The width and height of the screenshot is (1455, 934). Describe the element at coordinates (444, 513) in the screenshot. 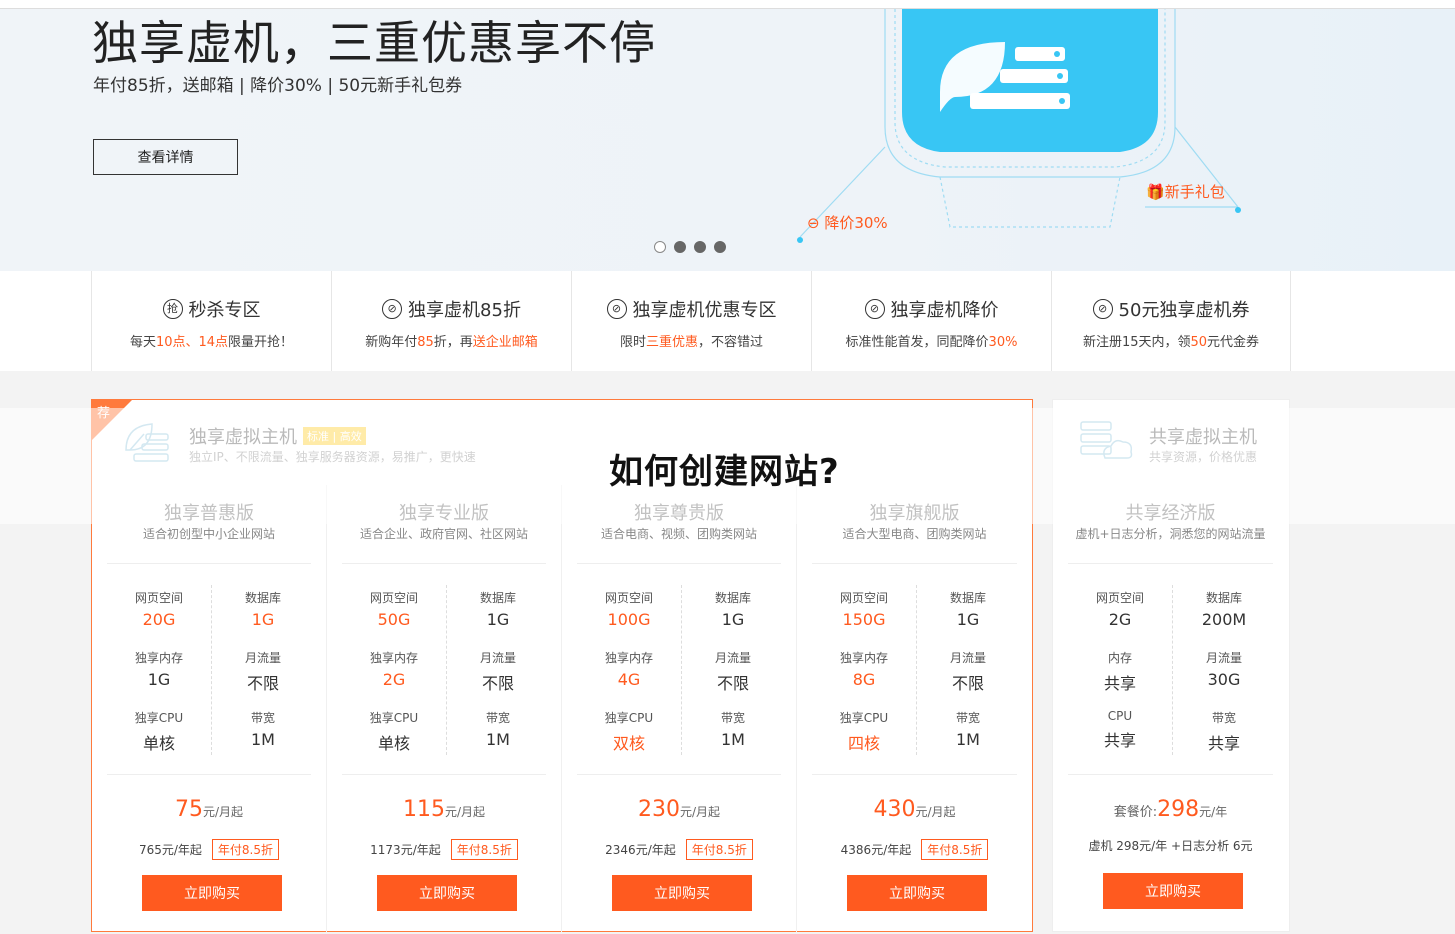

I see `plan-name: 独享专业版` at that location.